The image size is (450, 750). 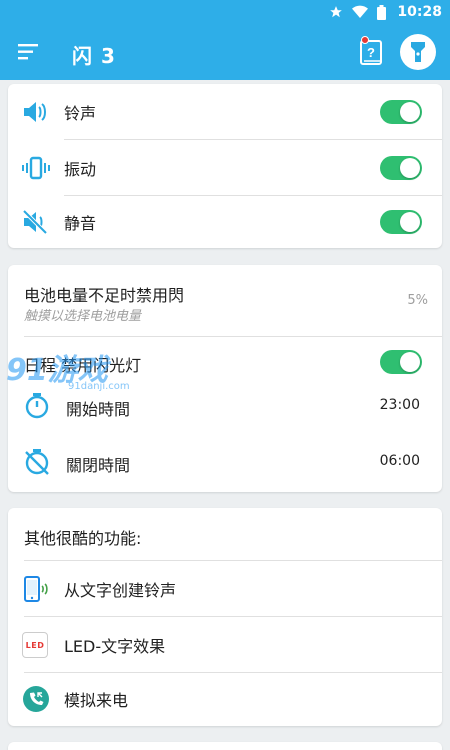 What do you see at coordinates (417, 300) in the screenshot?
I see `battery-threshold-value: 5%` at bounding box center [417, 300].